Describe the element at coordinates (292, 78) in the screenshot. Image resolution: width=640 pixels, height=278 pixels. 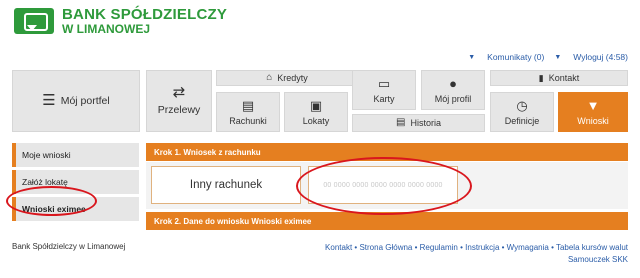
I see `menu-credits-label: Kredyty` at that location.